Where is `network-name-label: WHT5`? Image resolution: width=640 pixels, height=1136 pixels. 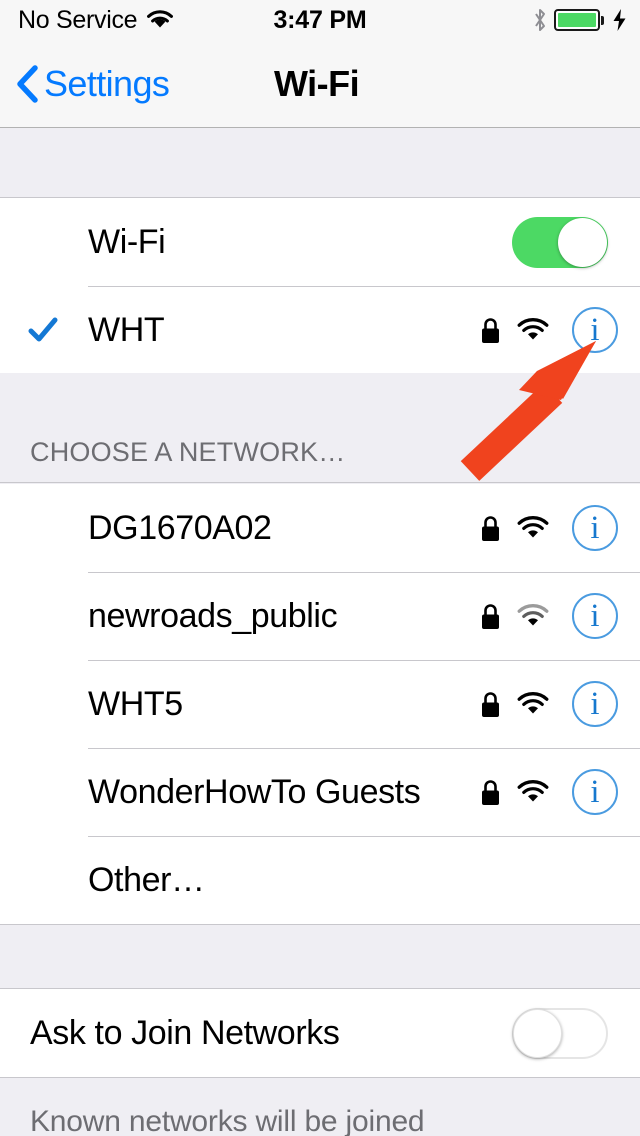 network-name-label: WHT5 is located at coordinates (135, 703).